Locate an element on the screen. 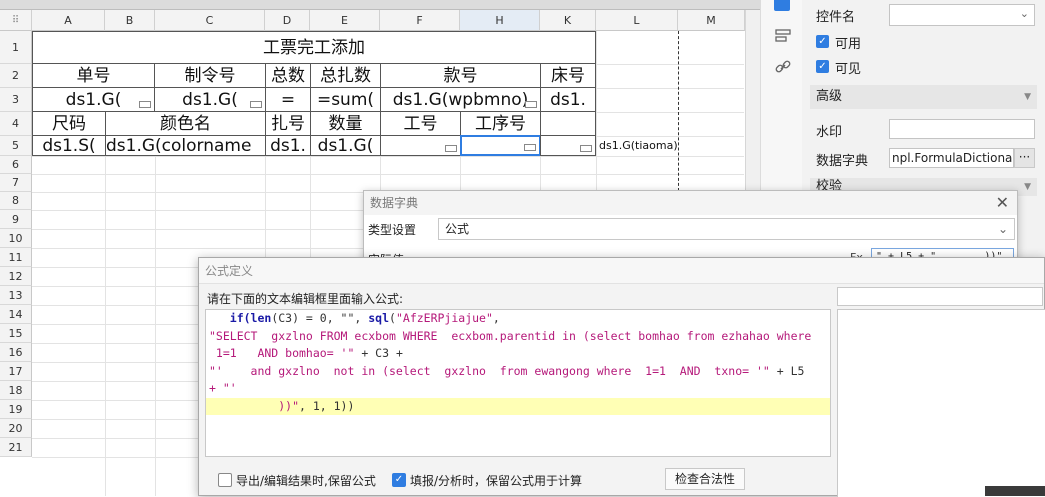 The width and height of the screenshot is (1045, 497). row-header: 12 is located at coordinates (16, 276).